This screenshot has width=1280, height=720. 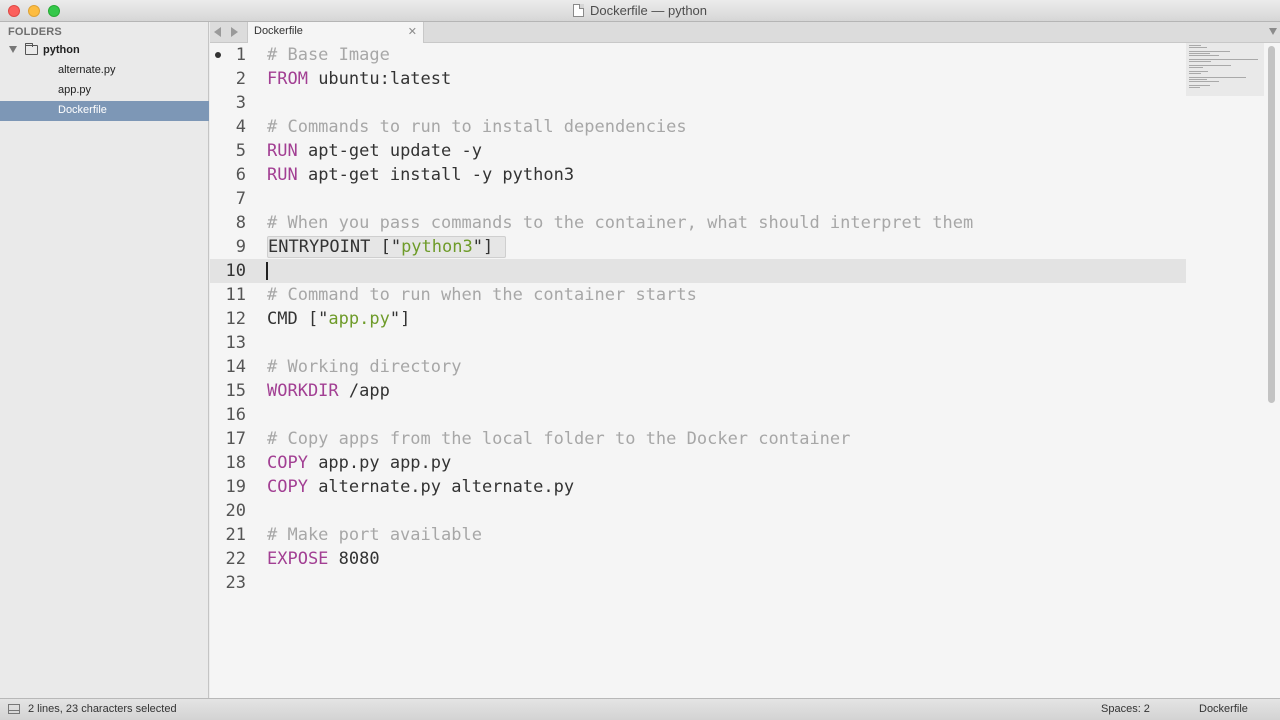 What do you see at coordinates (267, 271) in the screenshot?
I see `text-caret` at bounding box center [267, 271].